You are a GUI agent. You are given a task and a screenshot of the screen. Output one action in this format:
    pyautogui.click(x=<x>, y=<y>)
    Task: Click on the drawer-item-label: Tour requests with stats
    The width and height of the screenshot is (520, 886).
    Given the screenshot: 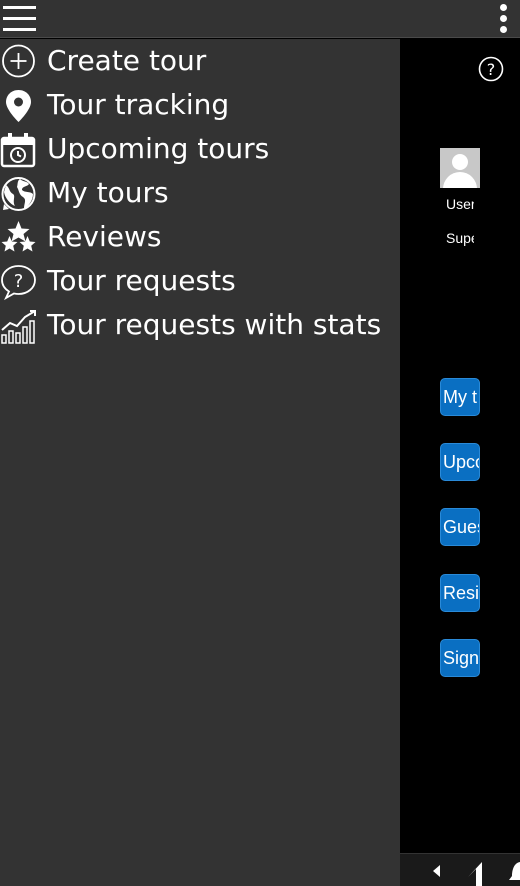 What is the action you would take?
    pyautogui.click(x=214, y=324)
    